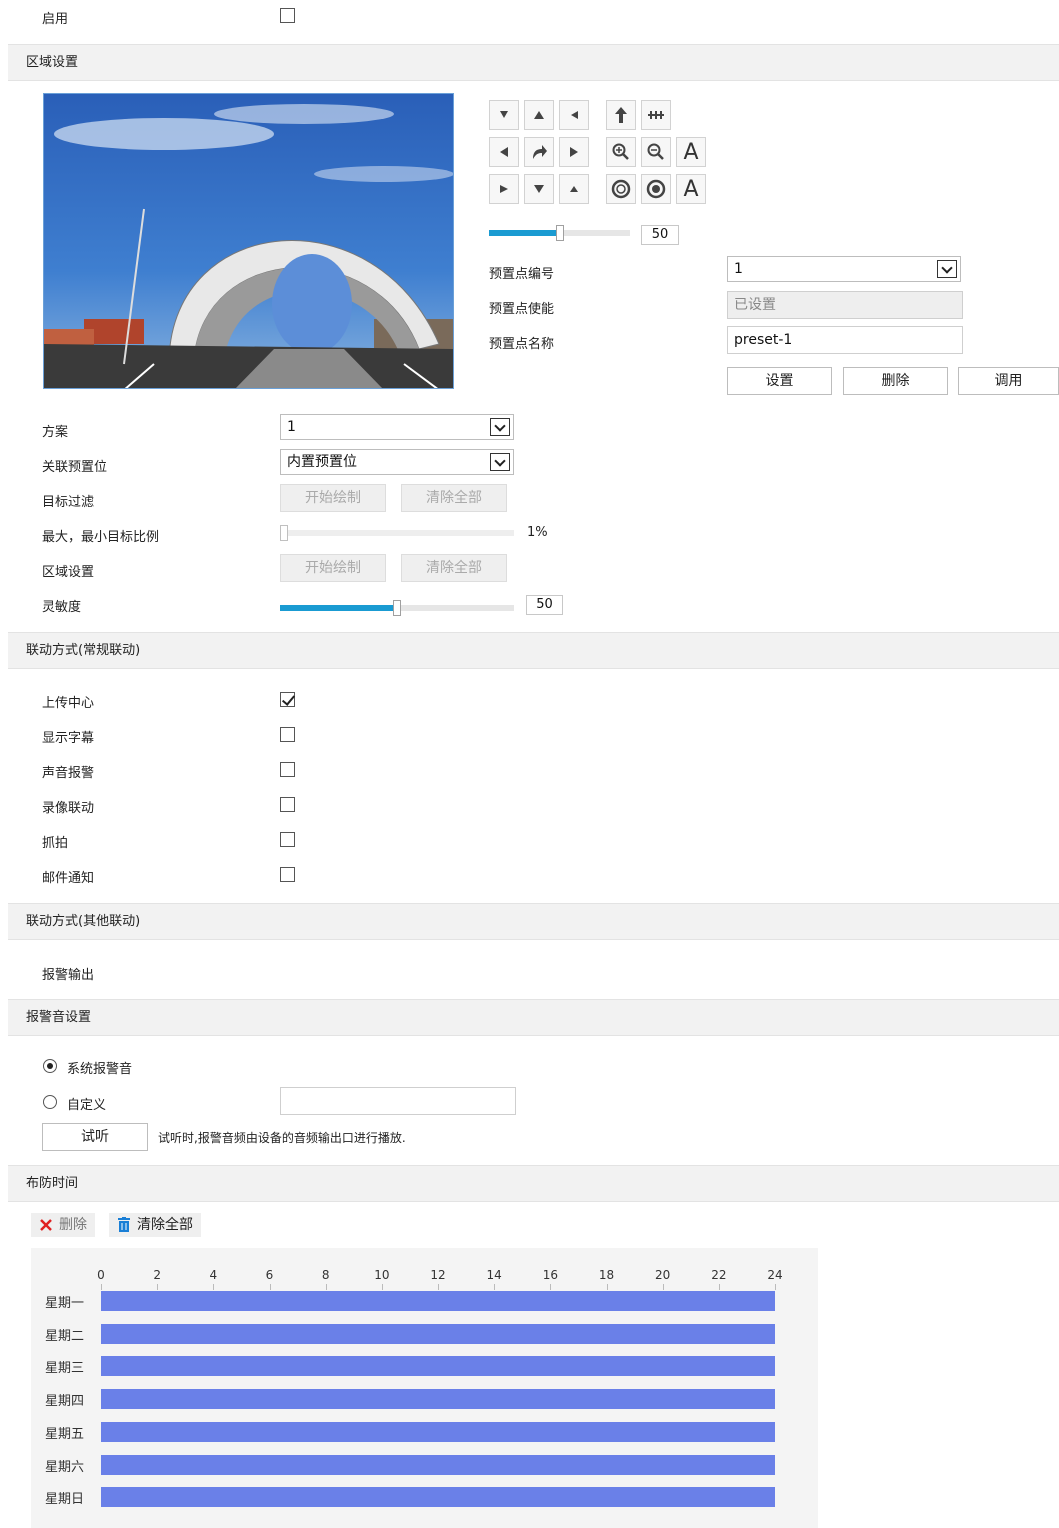 The width and height of the screenshot is (1059, 1528). What do you see at coordinates (779, 381) in the screenshot?
I see `preset-set-button: 设置` at bounding box center [779, 381].